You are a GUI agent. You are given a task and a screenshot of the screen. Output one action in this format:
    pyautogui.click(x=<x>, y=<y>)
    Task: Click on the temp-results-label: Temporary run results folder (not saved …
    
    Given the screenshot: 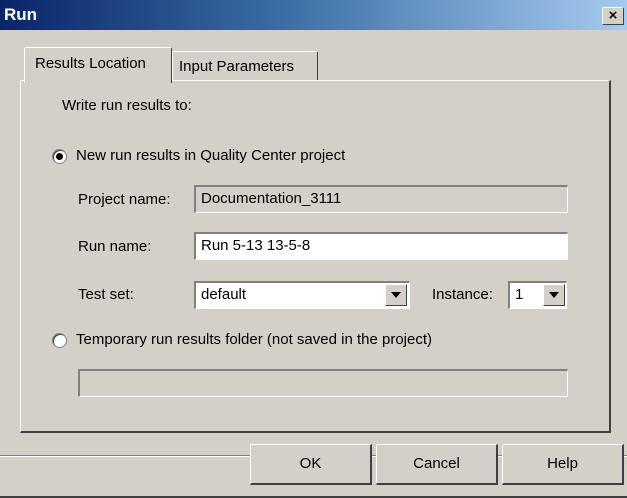 What is the action you would take?
    pyautogui.click(x=254, y=339)
    